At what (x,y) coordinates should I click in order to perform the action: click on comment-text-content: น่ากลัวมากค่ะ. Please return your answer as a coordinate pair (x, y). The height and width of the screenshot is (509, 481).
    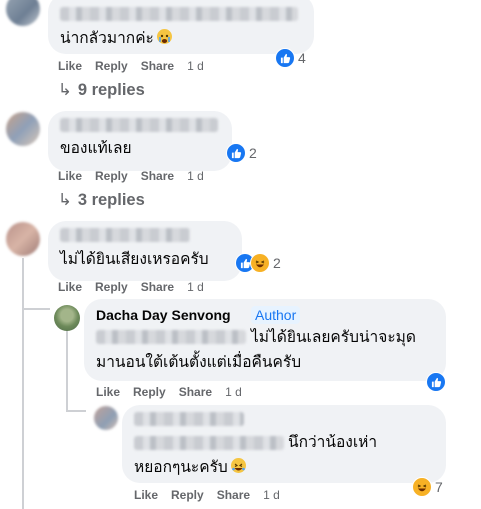
    Looking at the image, I should click on (107, 38).